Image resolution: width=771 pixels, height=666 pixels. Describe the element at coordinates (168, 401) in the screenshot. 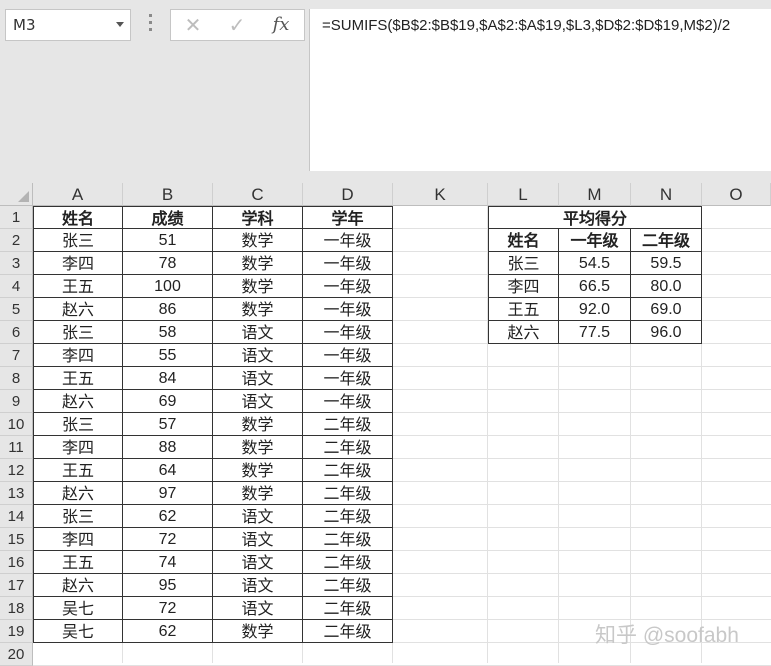

I see `table-cell: 69` at that location.